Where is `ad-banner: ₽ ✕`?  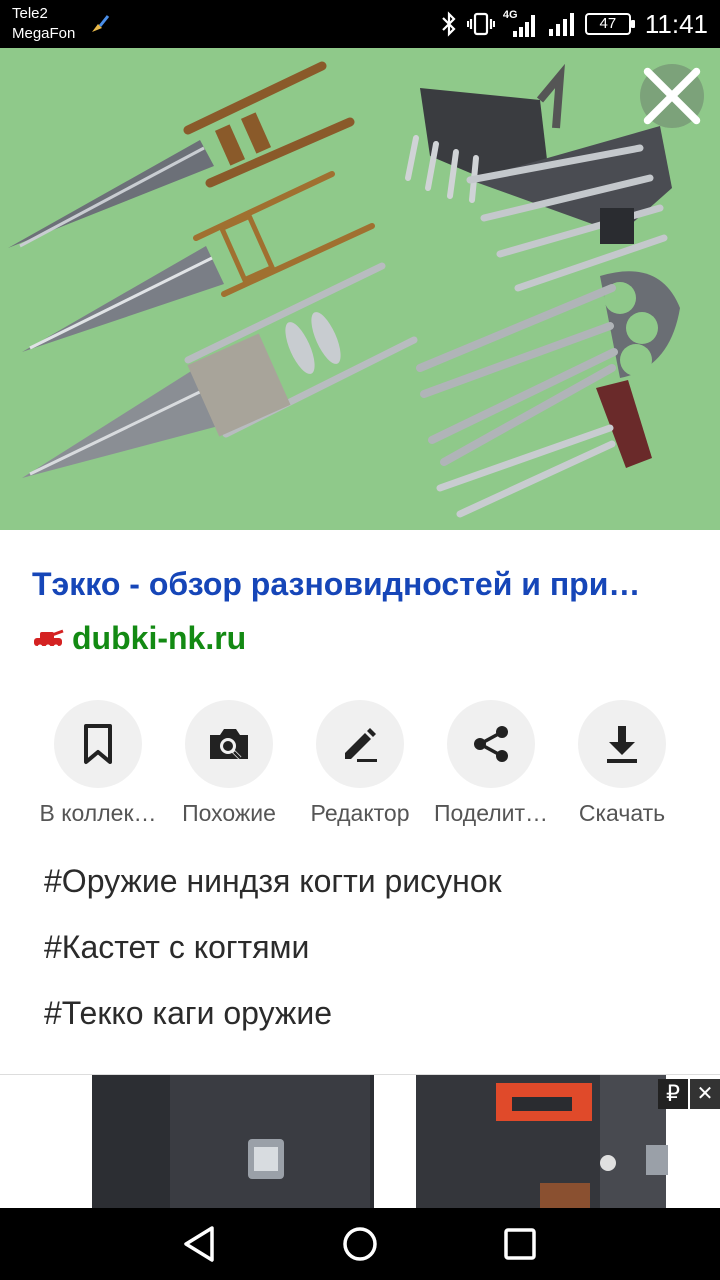 ad-banner: ₽ ✕ is located at coordinates (360, 1141).